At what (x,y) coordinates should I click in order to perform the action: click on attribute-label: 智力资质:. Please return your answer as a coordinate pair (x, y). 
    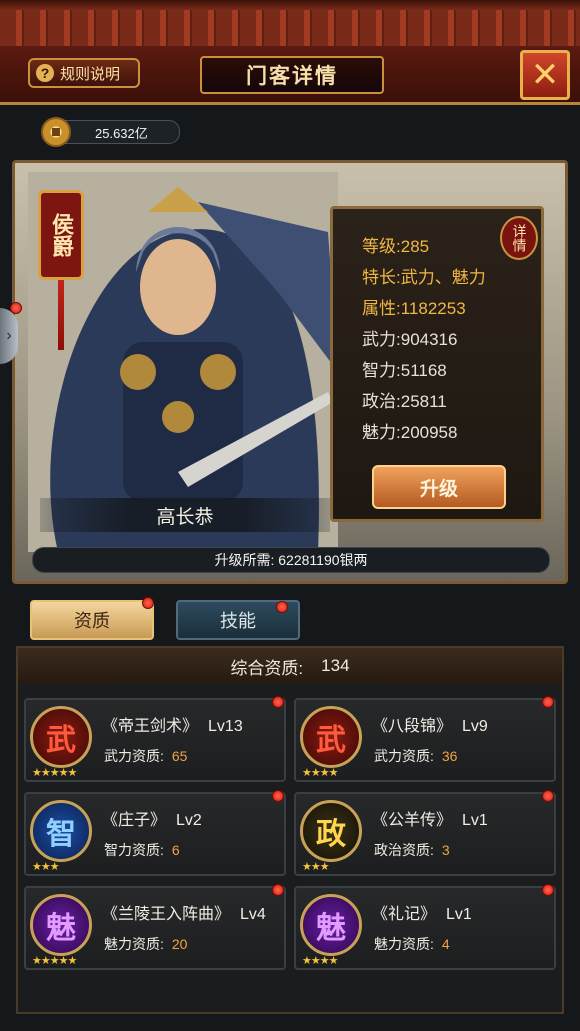
    Looking at the image, I should click on (134, 850).